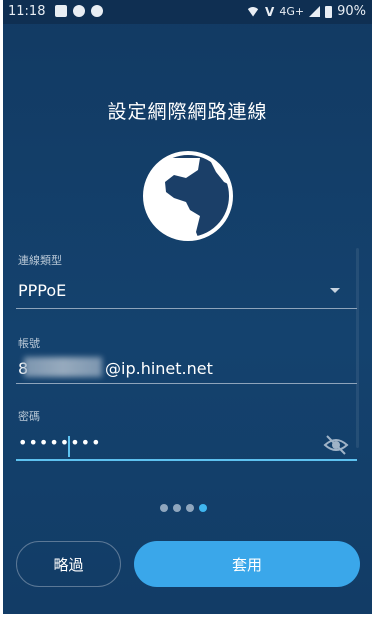  Describe the element at coordinates (61, 11) in the screenshot. I see `image-notification-icon` at that location.